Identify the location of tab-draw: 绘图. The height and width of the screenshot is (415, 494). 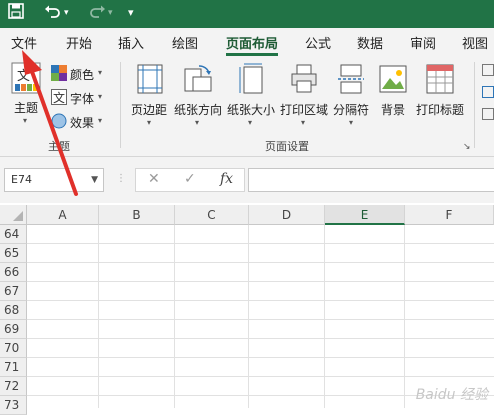
(185, 42).